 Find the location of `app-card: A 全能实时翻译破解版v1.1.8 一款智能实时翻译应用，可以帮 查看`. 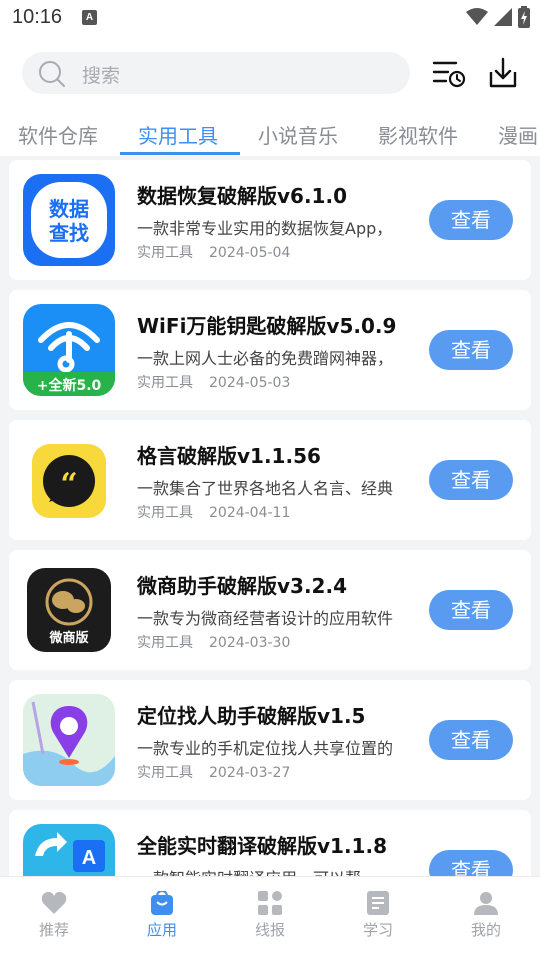

app-card: A 全能实时翻译破解版v1.1.8 一款智能实时翻译应用，可以帮 查看 is located at coordinates (270, 843).